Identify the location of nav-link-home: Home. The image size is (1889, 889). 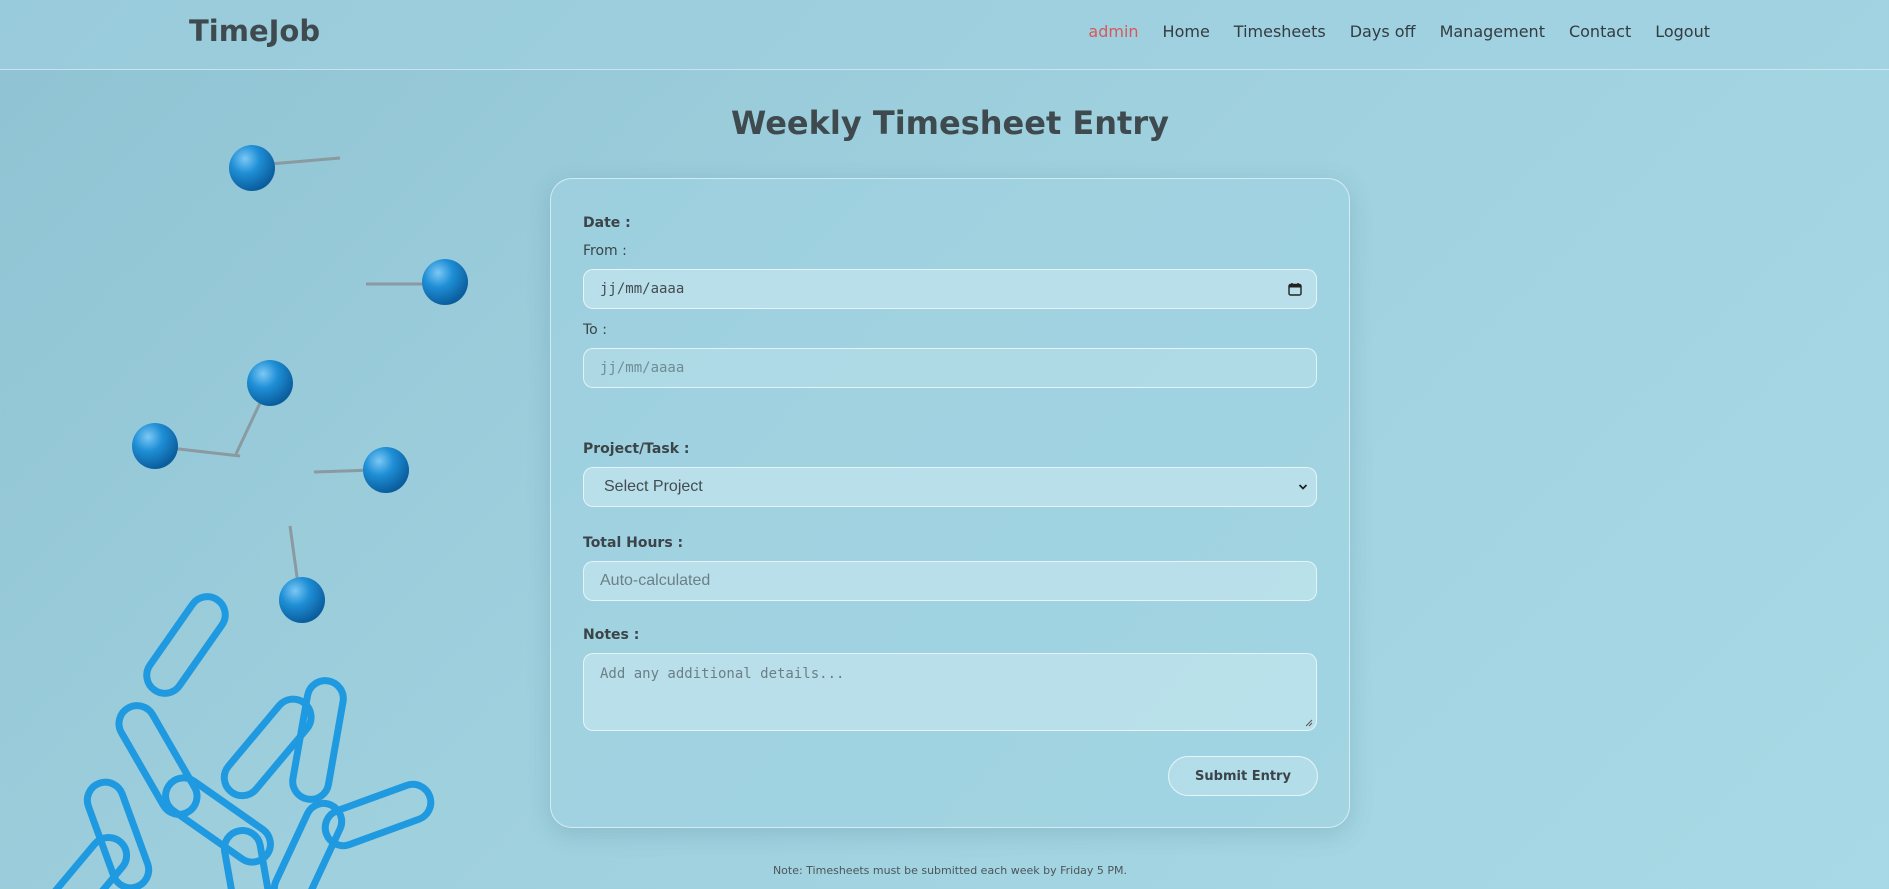
(1186, 31).